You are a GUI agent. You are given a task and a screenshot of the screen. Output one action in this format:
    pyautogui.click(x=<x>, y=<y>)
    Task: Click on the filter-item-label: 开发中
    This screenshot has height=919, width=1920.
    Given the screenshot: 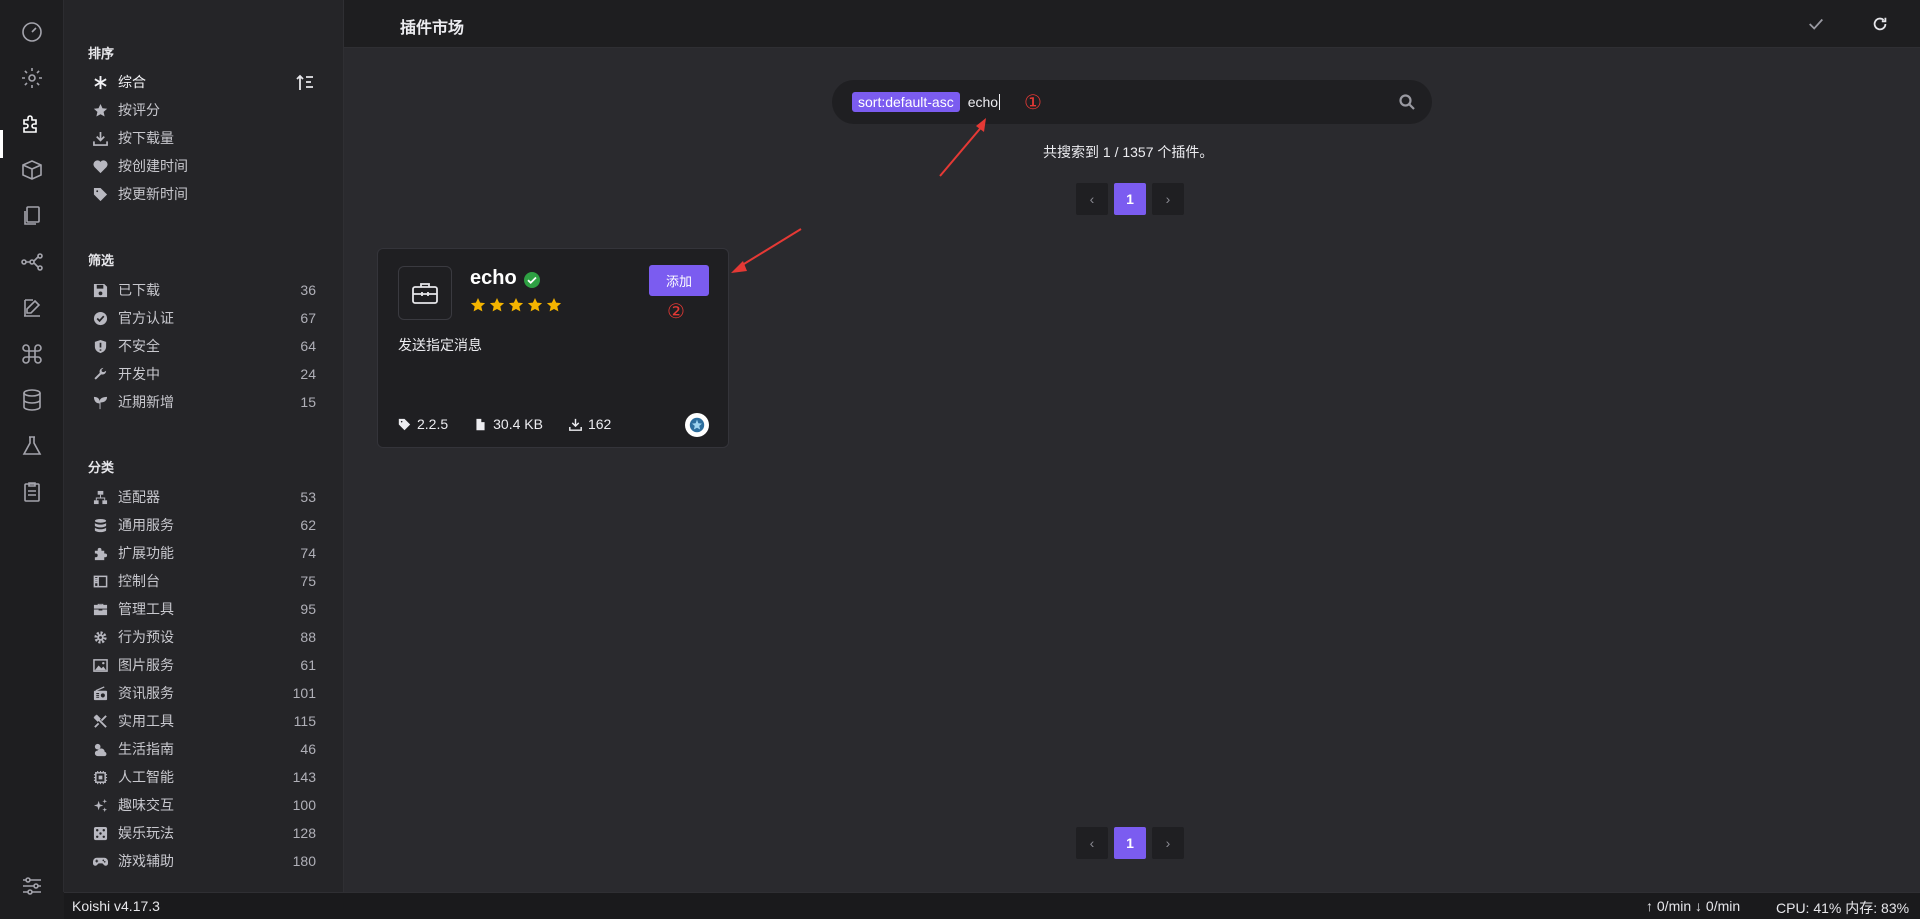 What is the action you would take?
    pyautogui.click(x=139, y=374)
    